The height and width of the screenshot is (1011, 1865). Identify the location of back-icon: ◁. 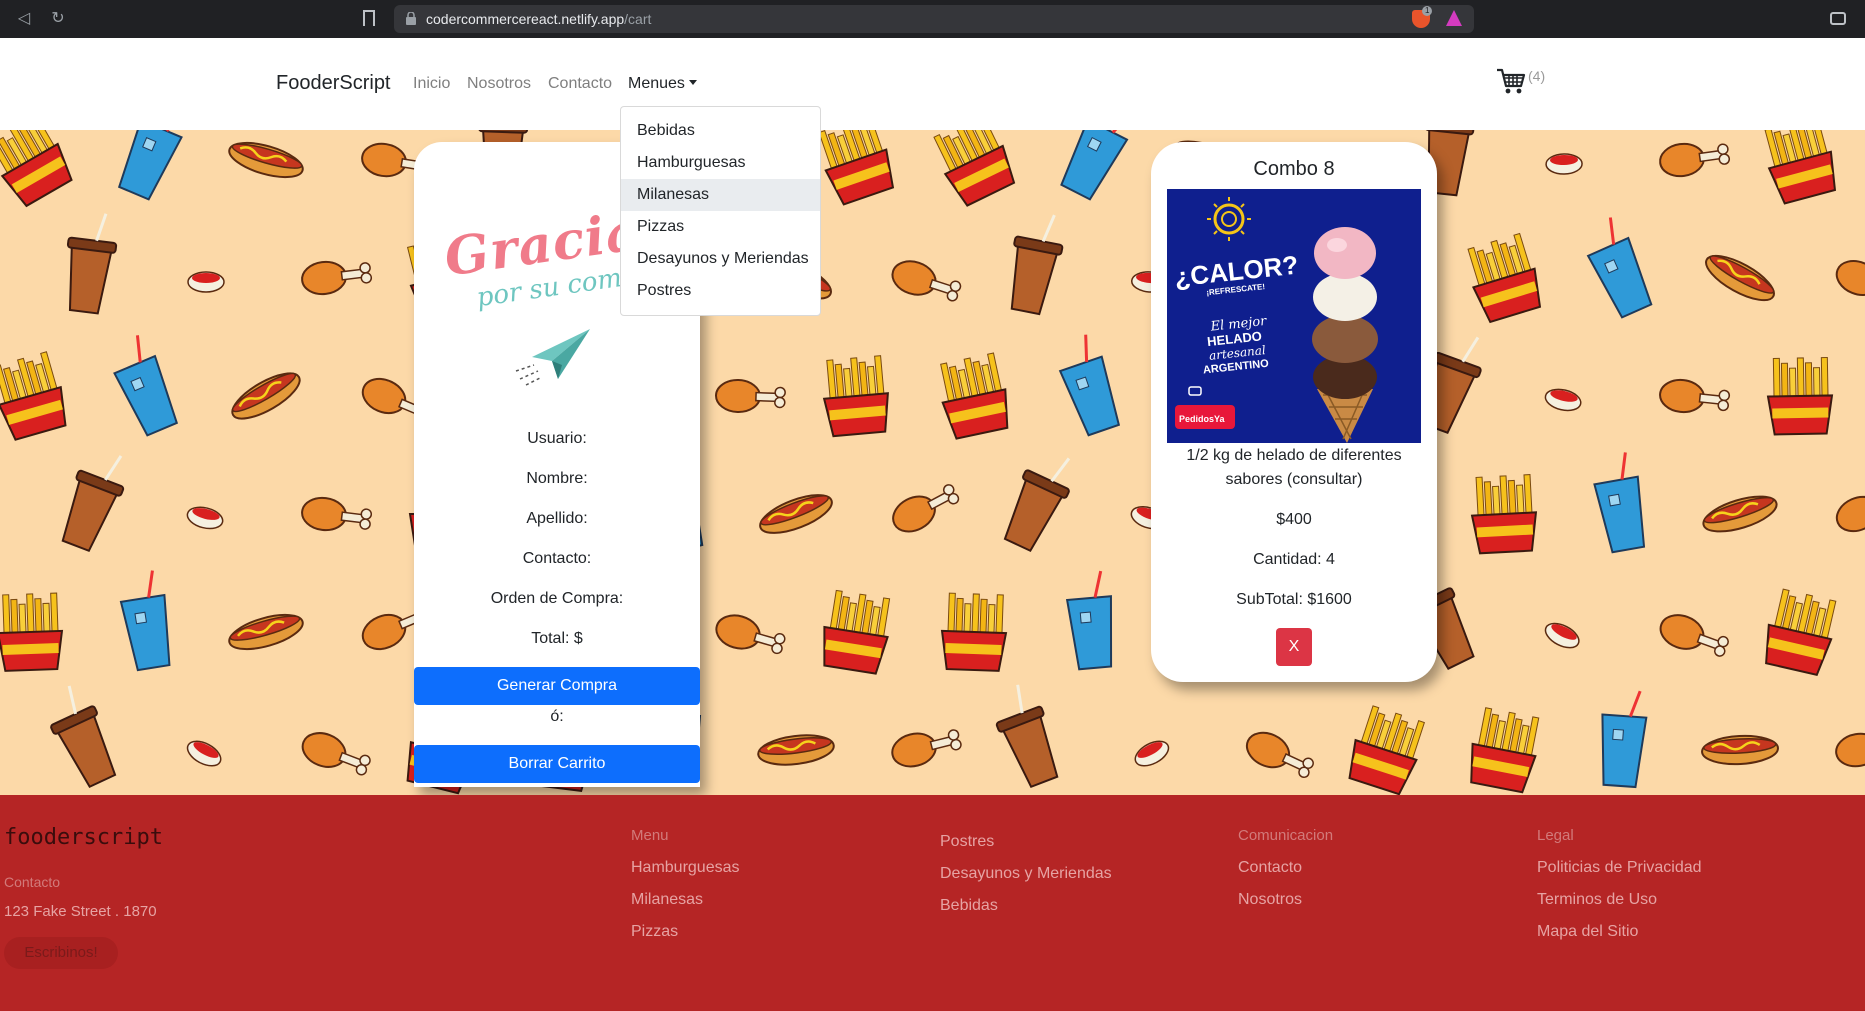
(24, 19).